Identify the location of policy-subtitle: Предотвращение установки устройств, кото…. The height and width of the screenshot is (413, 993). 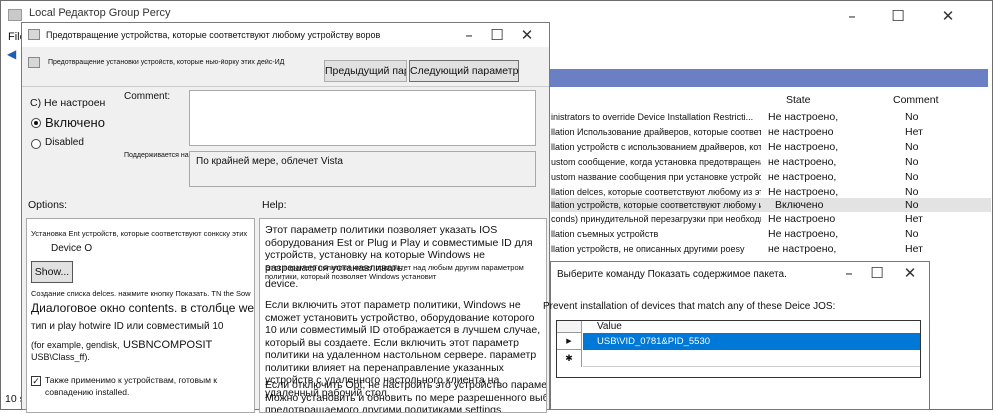
(166, 62).